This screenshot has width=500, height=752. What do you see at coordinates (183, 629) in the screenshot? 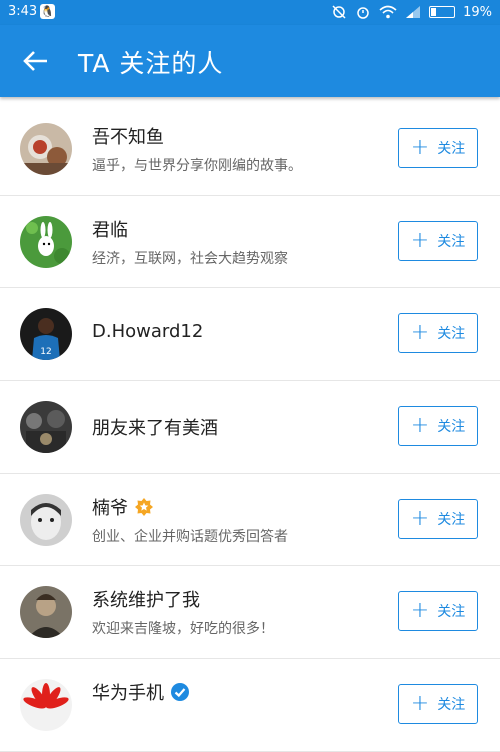
I see `user-description: 欢迎来吉隆坡，好吃的很多！` at bounding box center [183, 629].